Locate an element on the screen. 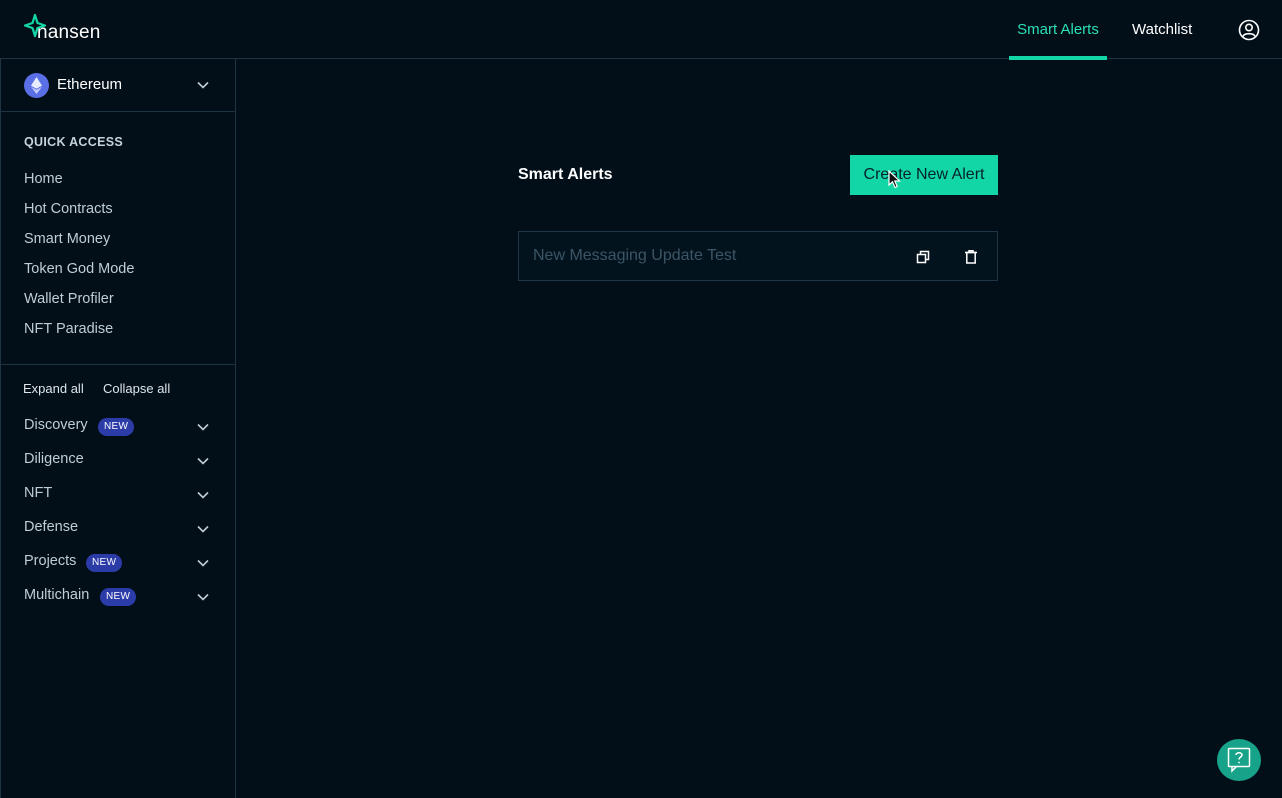 This screenshot has height=798, width=1282. duplicate-icon is located at coordinates (923, 257).